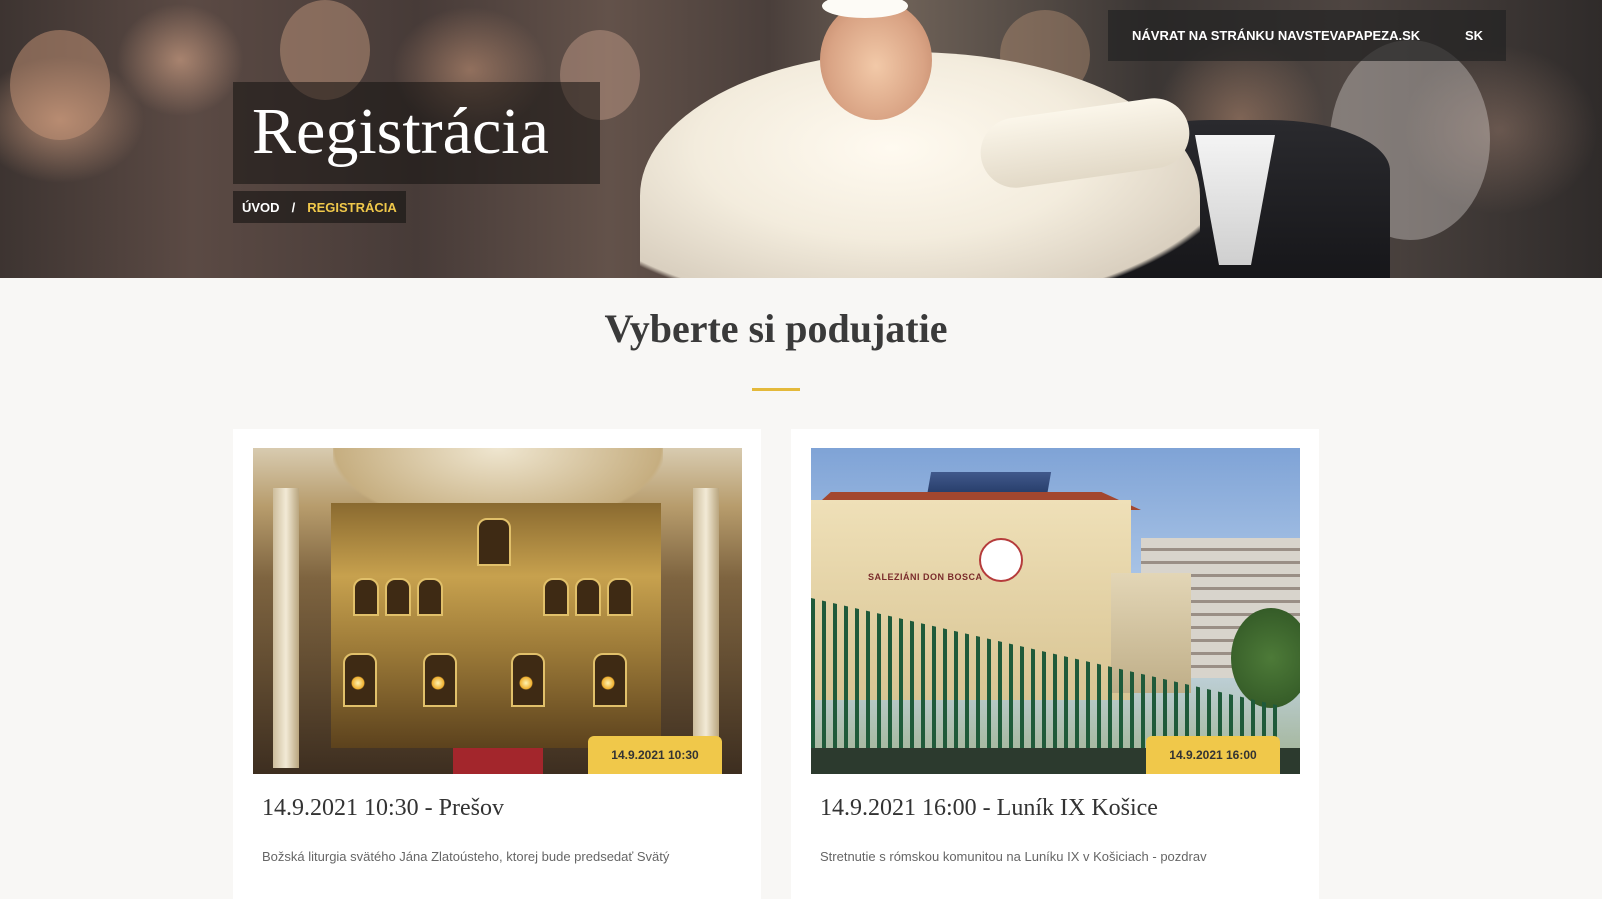 The height and width of the screenshot is (899, 1602). What do you see at coordinates (400, 131) in the screenshot?
I see `page-title: Registrácia` at bounding box center [400, 131].